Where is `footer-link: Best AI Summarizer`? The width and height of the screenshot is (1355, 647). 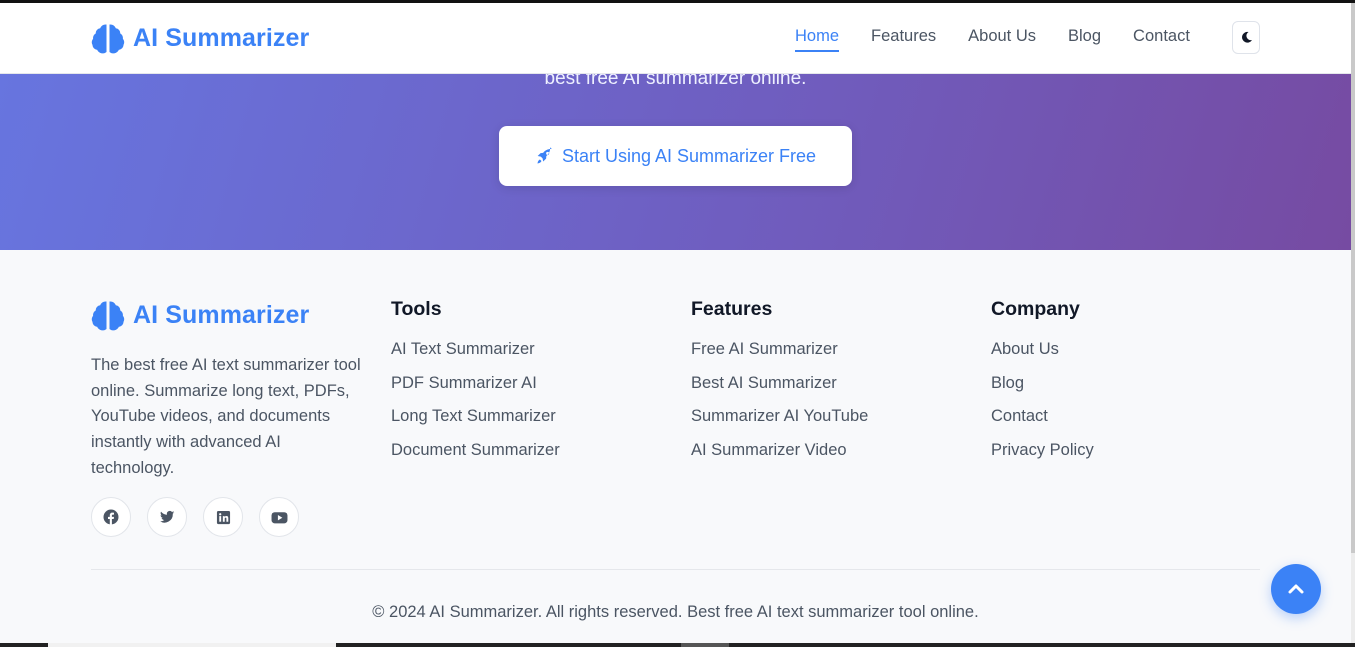
footer-link: Best AI Summarizer is located at coordinates (779, 389).